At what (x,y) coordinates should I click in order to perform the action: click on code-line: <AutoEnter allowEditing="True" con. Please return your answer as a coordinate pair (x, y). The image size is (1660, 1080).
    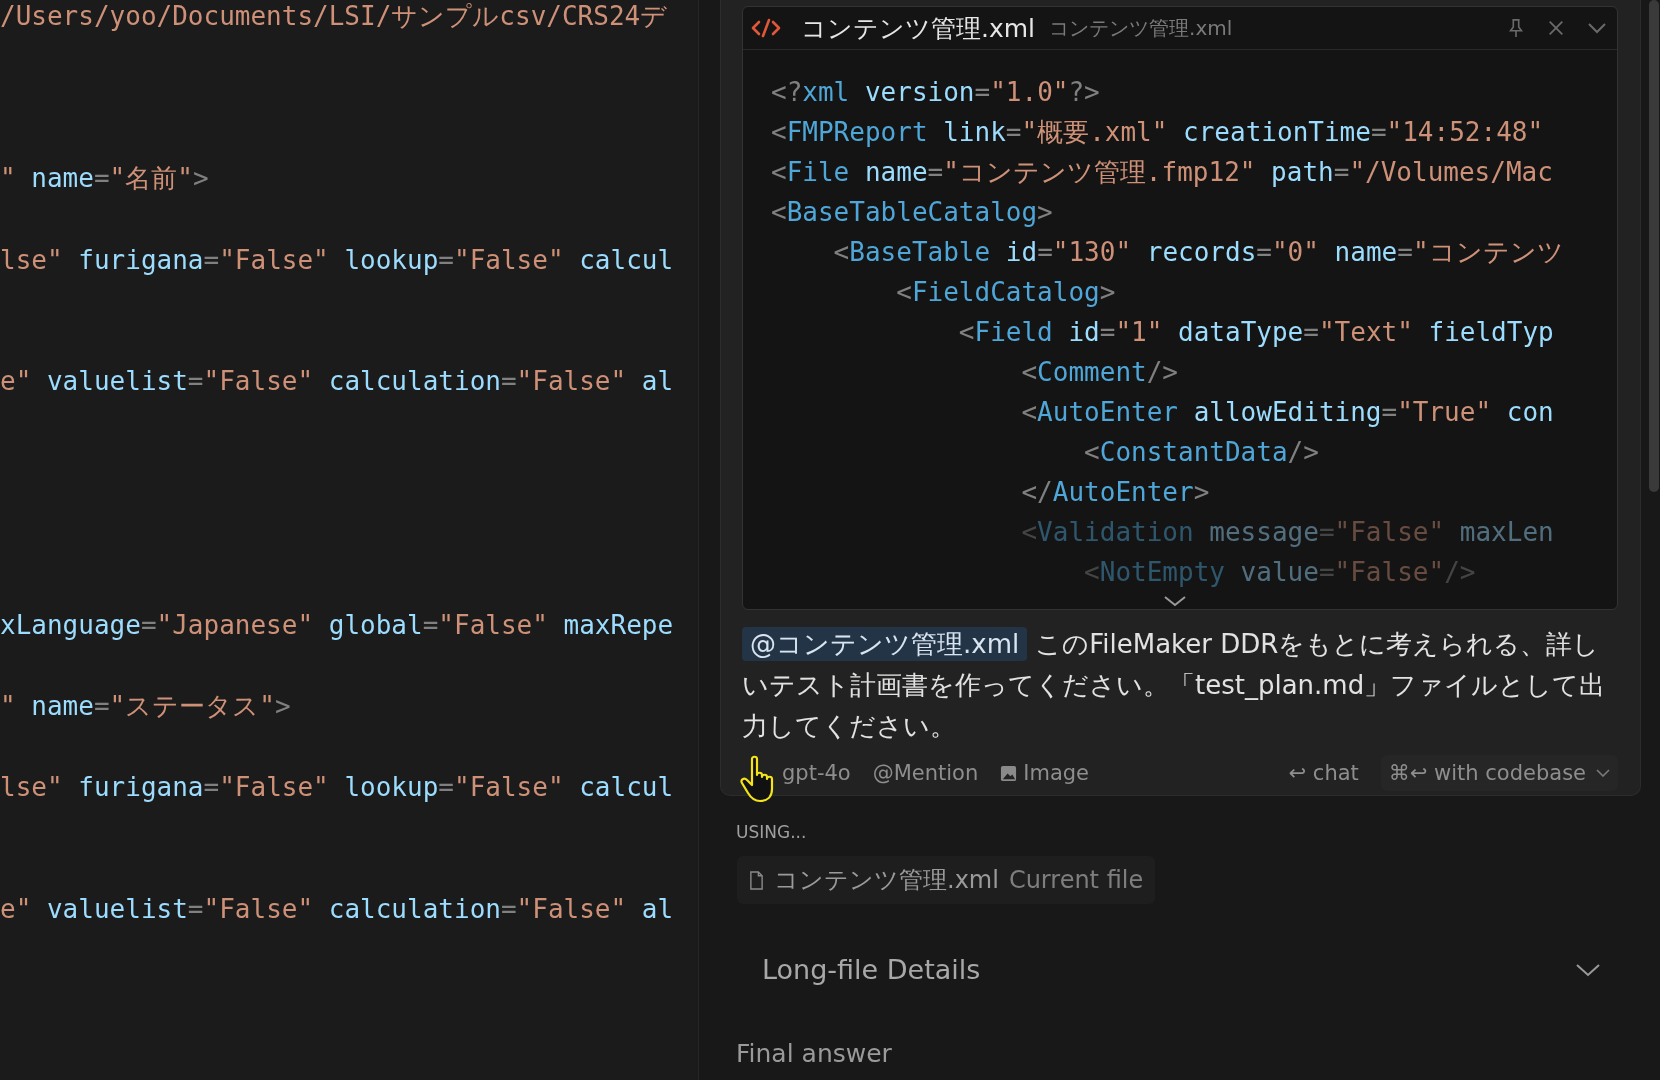
    Looking at the image, I should click on (1287, 412).